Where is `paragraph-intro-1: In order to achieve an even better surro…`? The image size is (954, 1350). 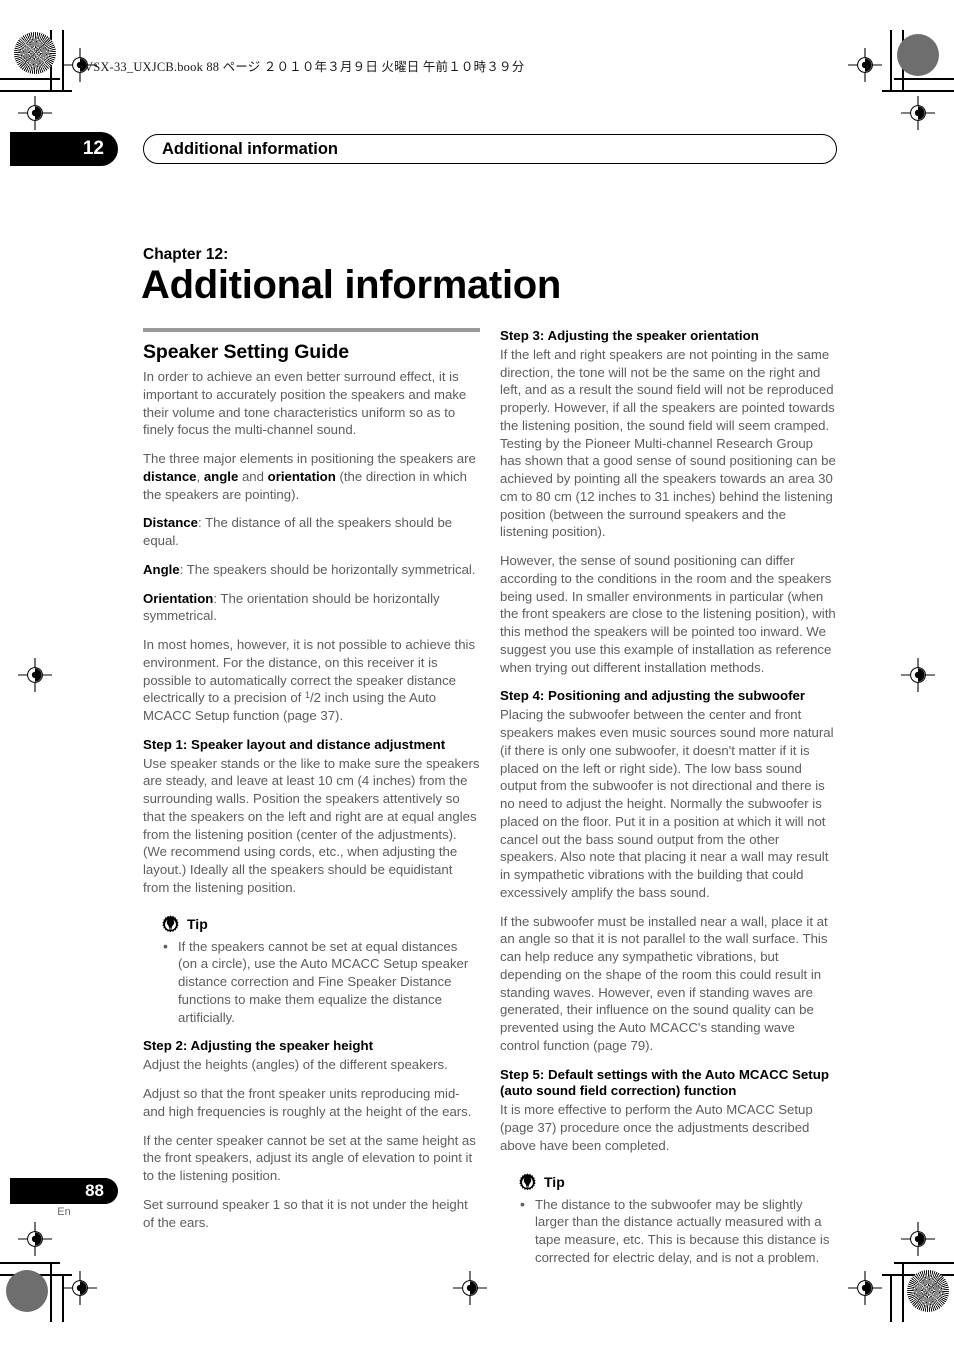
paragraph-intro-1: In order to achieve an even better surro… is located at coordinates (305, 403).